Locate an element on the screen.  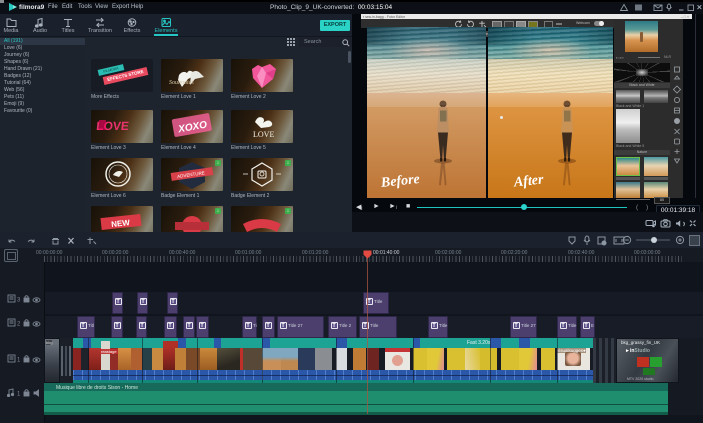
svg-text: 2 is located at coordinates (19, 325).